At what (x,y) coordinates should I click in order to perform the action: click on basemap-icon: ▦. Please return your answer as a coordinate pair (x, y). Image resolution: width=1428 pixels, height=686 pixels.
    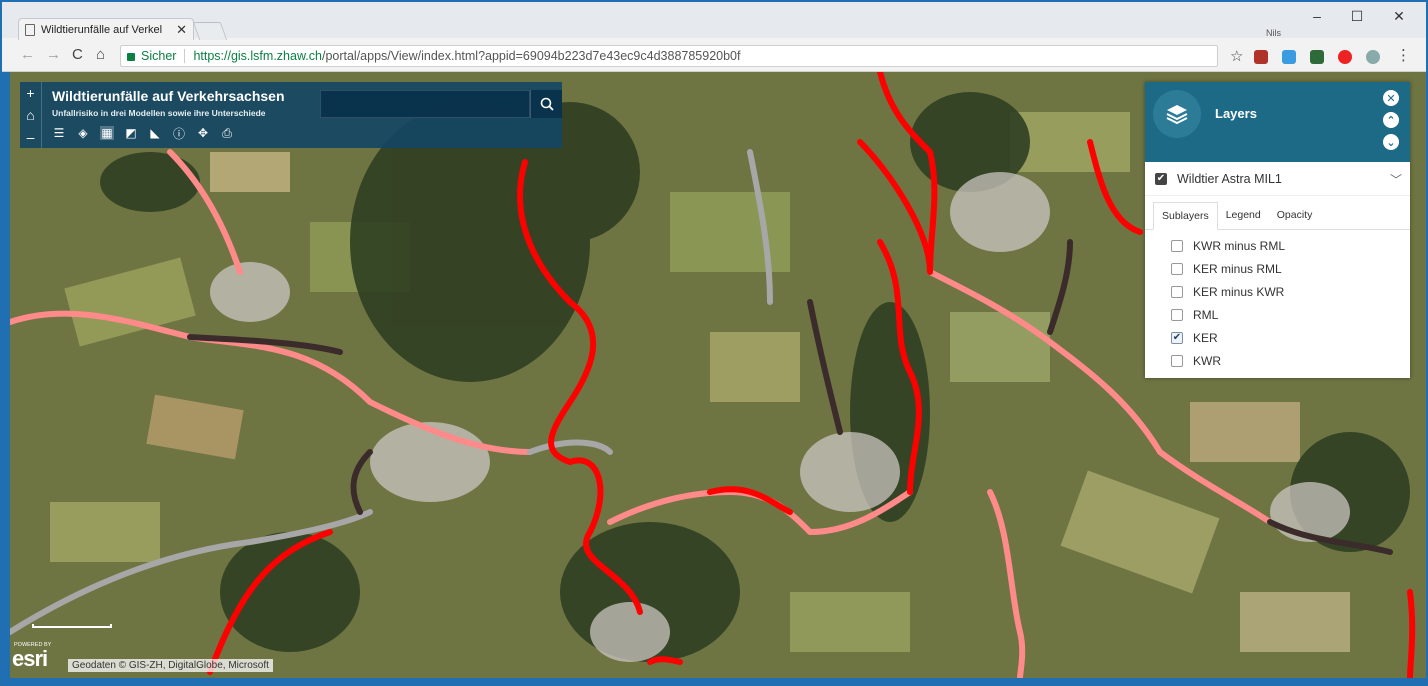
    Looking at the image, I should click on (107, 133).